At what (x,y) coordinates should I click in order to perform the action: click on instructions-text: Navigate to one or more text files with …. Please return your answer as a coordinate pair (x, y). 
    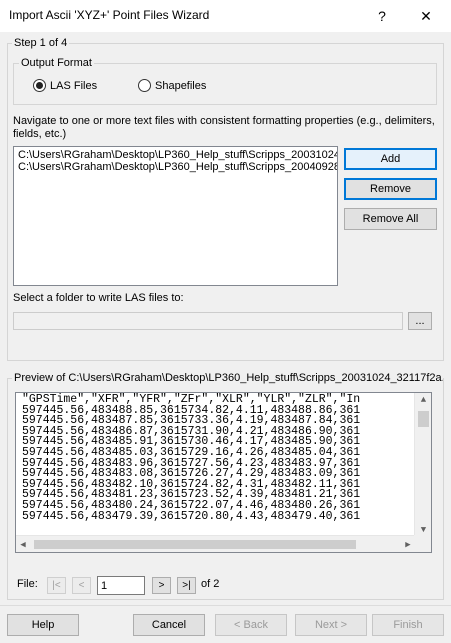
    Looking at the image, I should click on (224, 127).